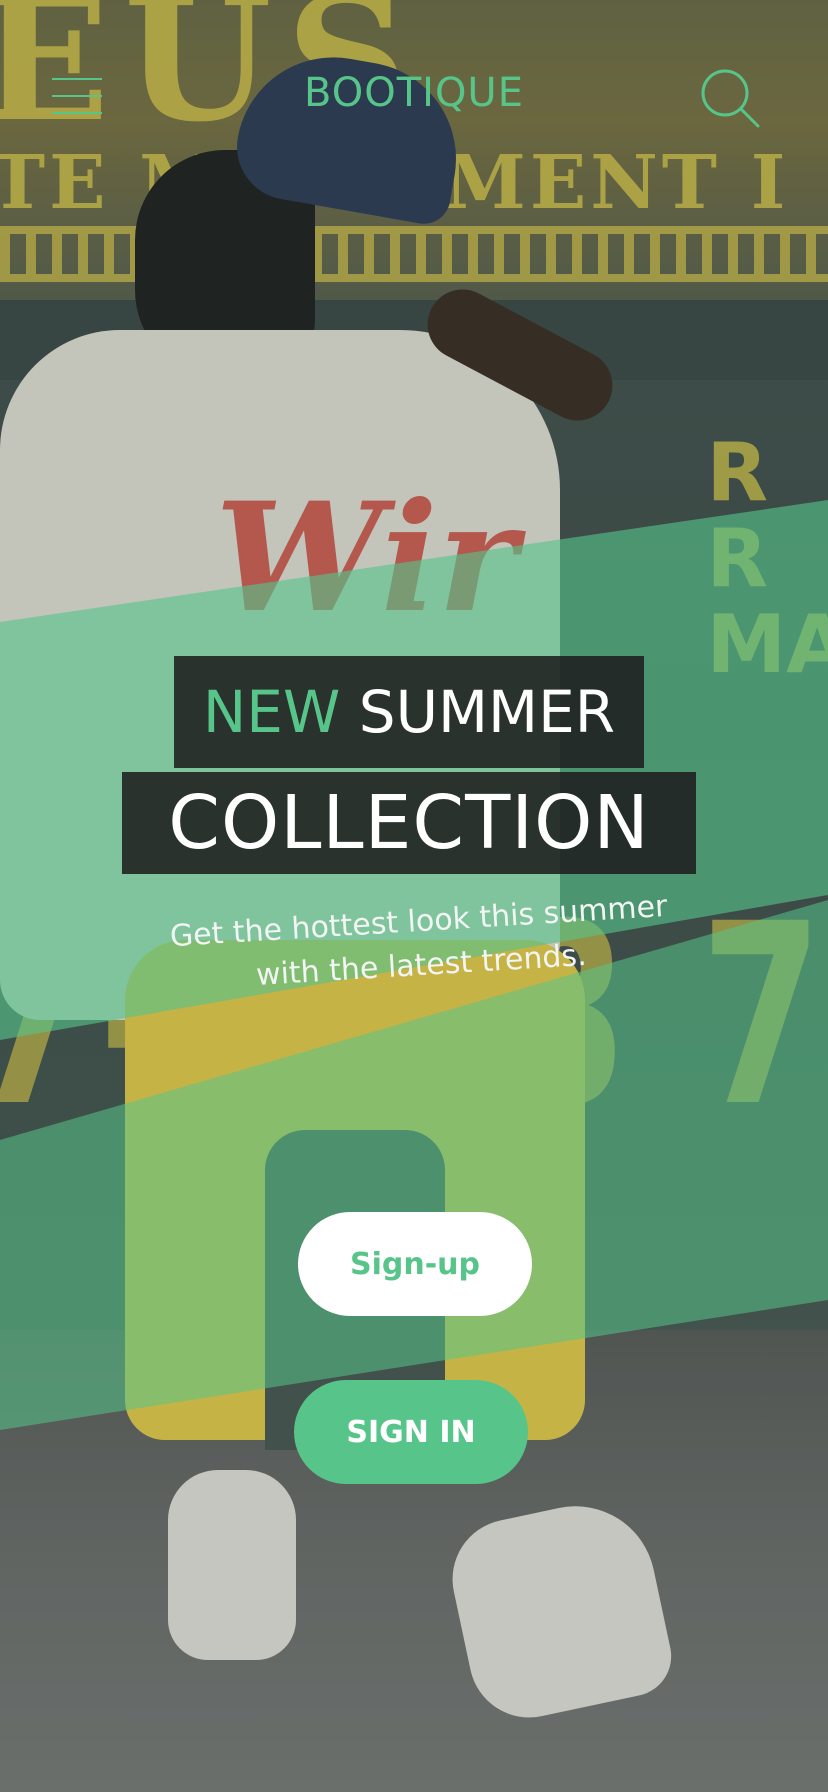 This screenshot has width=828, height=1792. I want to click on title-box: NEW SUMMER, so click(409, 712).